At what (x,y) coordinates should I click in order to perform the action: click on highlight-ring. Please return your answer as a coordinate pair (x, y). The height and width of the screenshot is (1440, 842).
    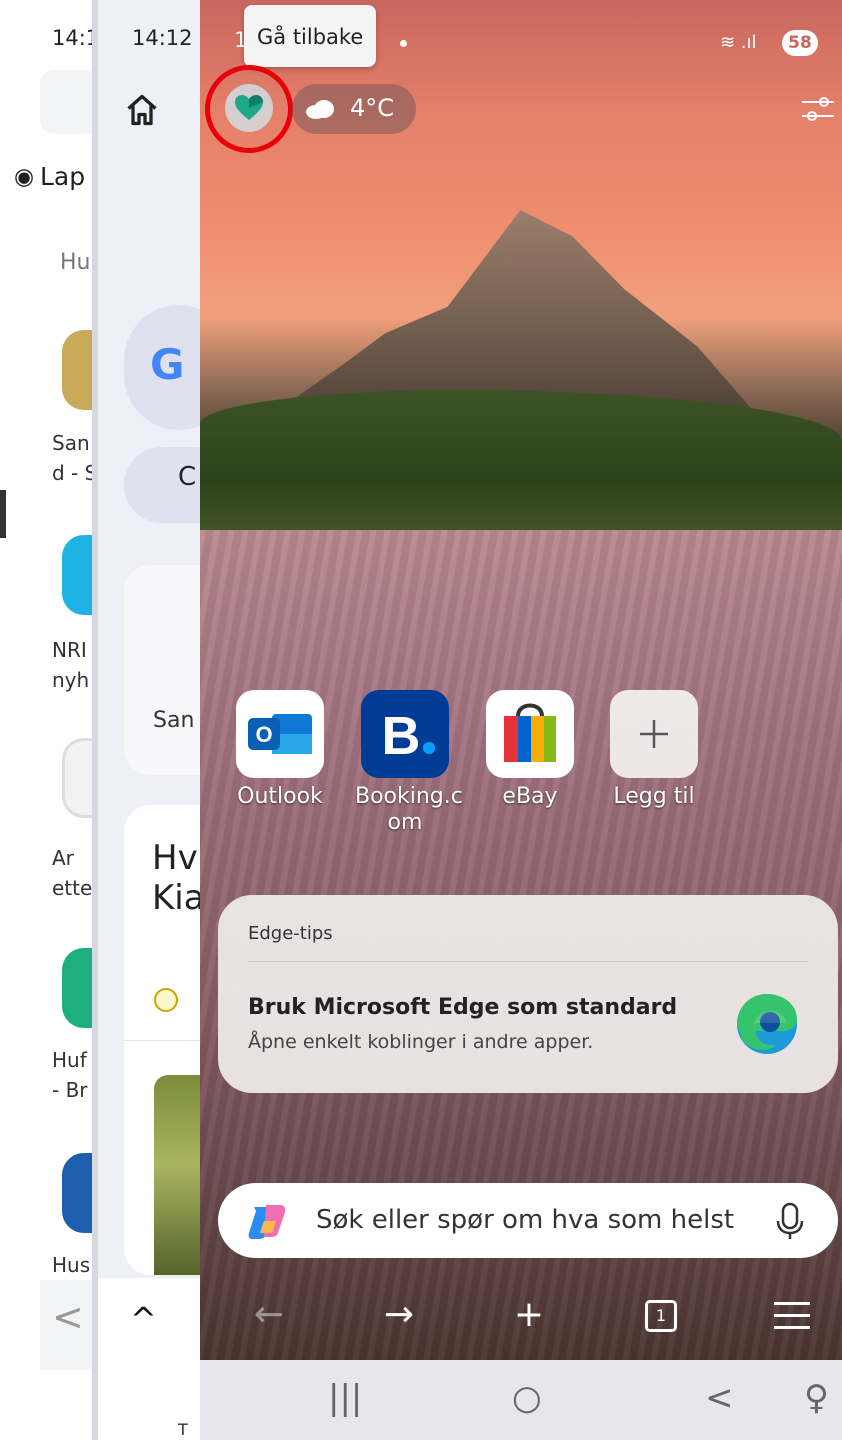
    Looking at the image, I should click on (249, 109).